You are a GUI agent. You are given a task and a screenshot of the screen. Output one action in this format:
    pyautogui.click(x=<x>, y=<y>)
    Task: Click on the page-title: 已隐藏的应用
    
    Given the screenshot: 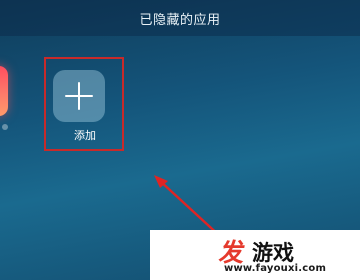 What is the action you would take?
    pyautogui.click(x=180, y=20)
    